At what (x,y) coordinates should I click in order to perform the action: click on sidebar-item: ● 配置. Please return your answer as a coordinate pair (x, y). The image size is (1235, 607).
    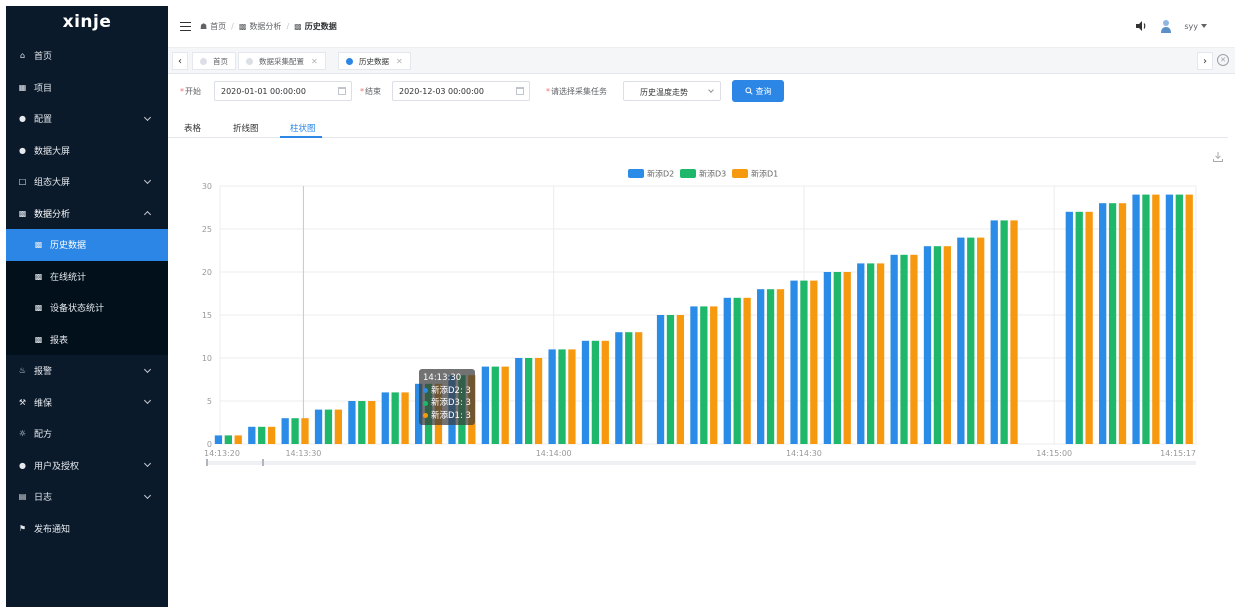
    Looking at the image, I should click on (87, 119).